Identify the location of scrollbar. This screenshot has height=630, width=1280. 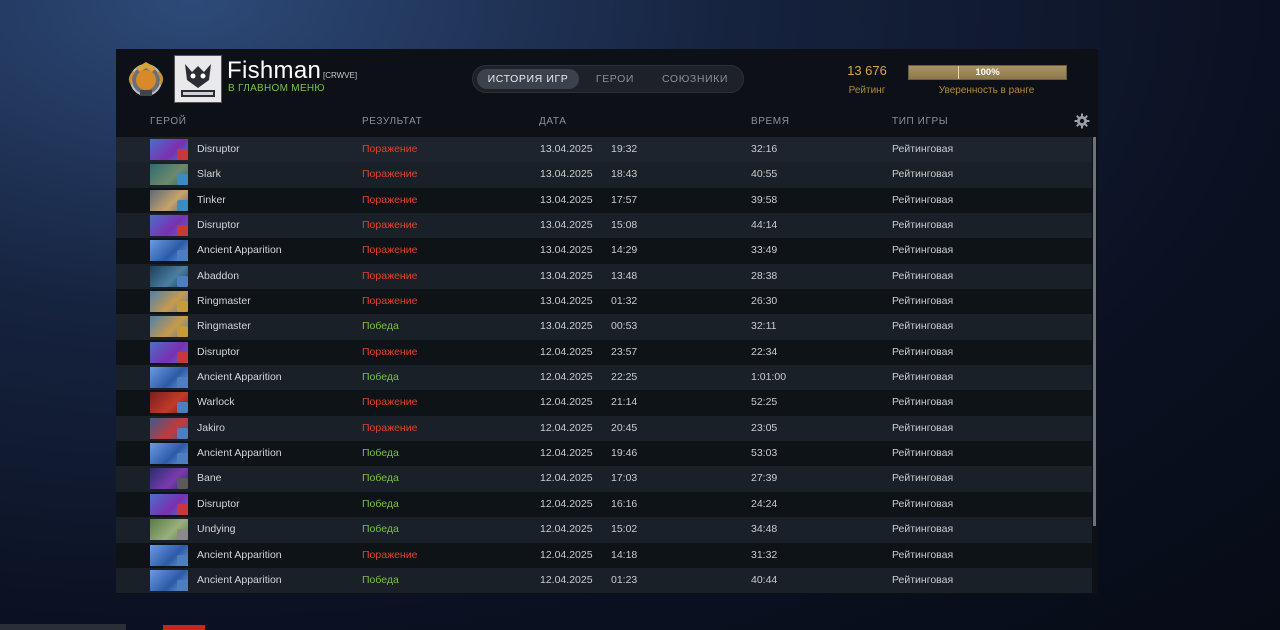
(1094, 331).